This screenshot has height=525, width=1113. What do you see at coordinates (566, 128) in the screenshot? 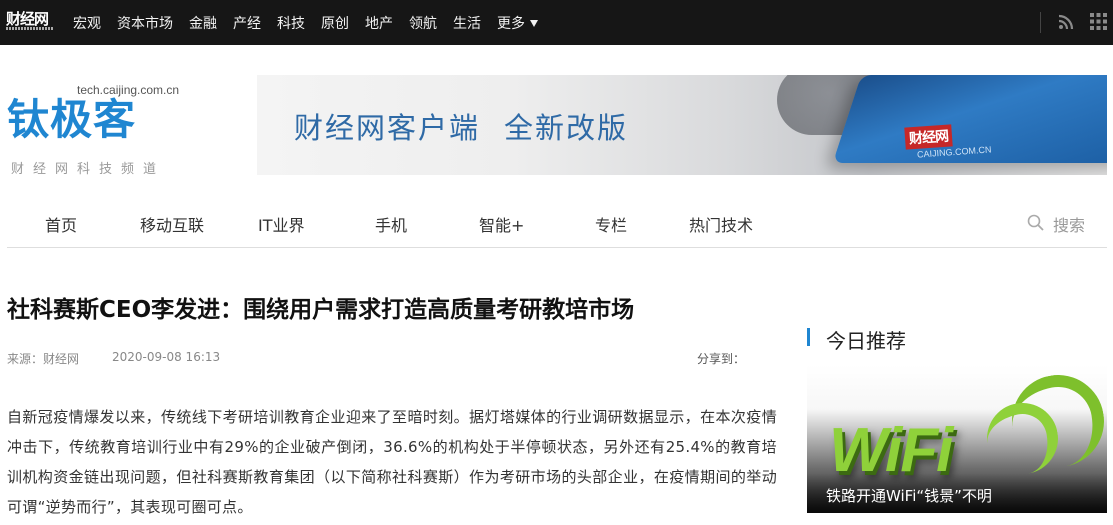
I see `banner-text-2: 全新改版` at bounding box center [566, 128].